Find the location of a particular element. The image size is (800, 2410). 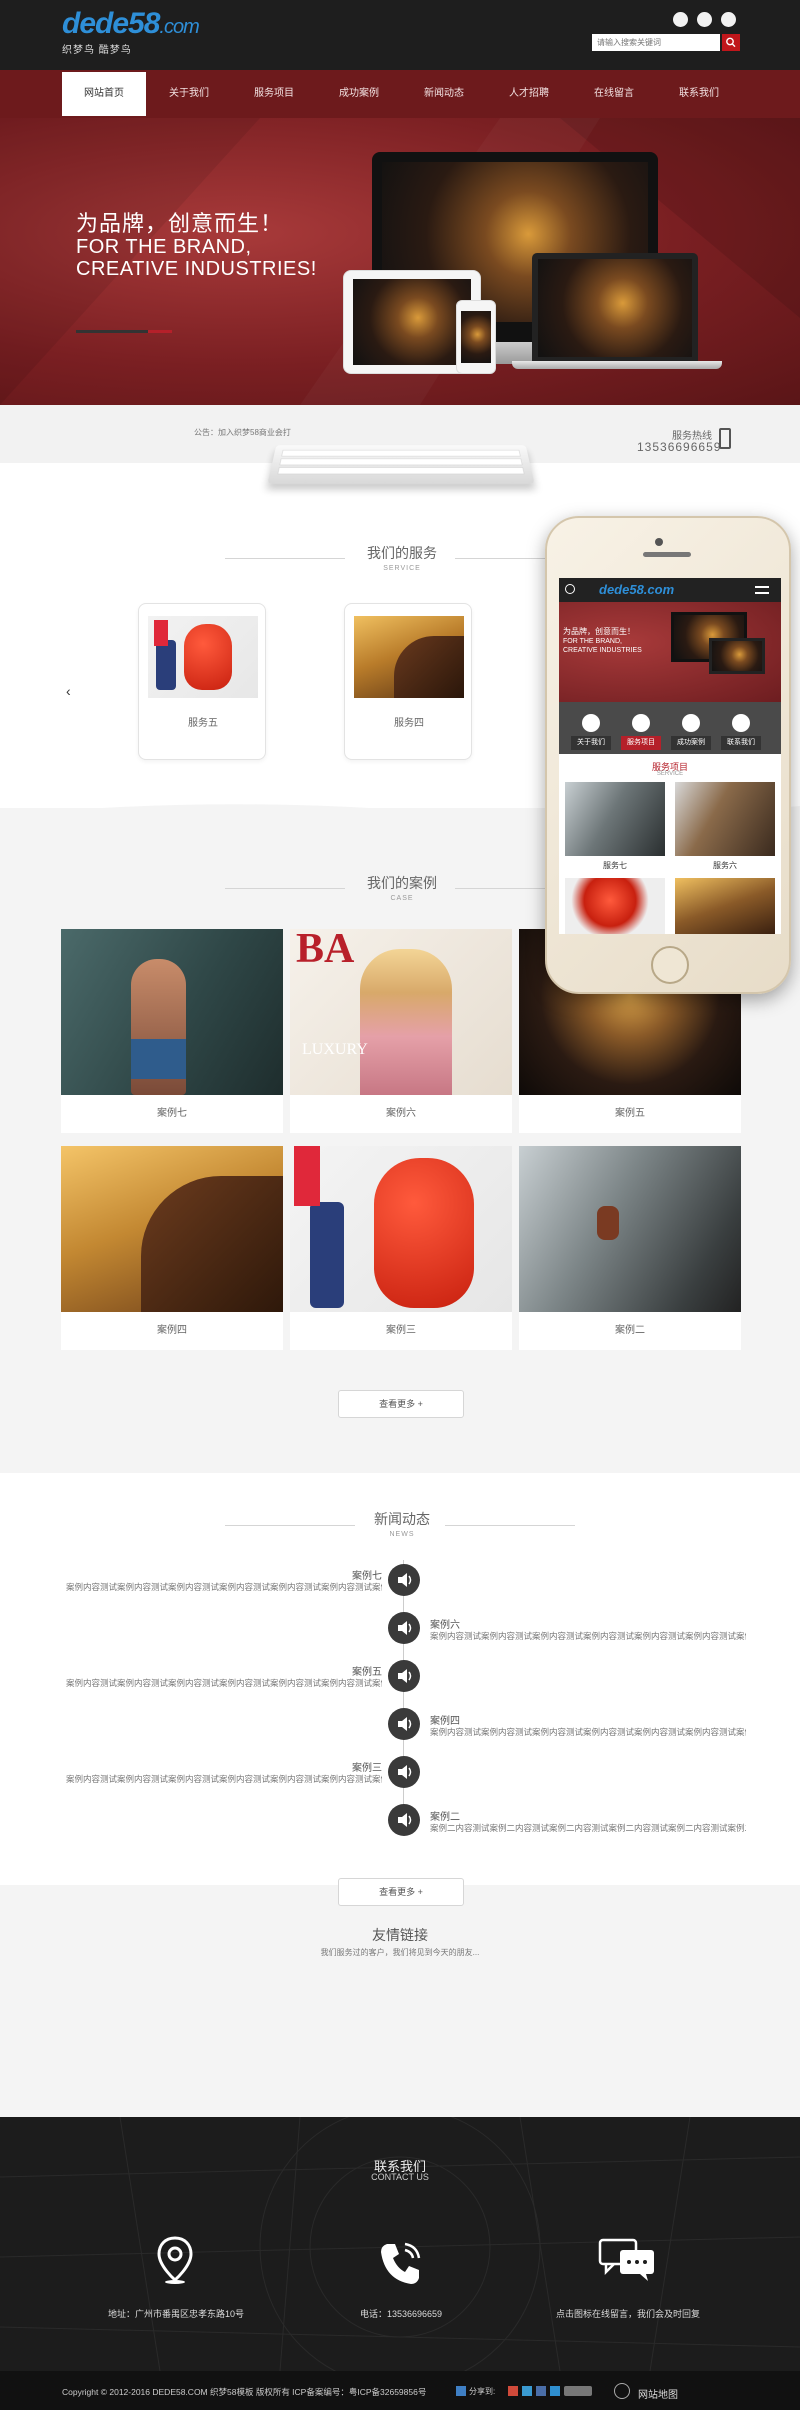

service-section-title: 我们的服务 SERVICE is located at coordinates (402, 558).